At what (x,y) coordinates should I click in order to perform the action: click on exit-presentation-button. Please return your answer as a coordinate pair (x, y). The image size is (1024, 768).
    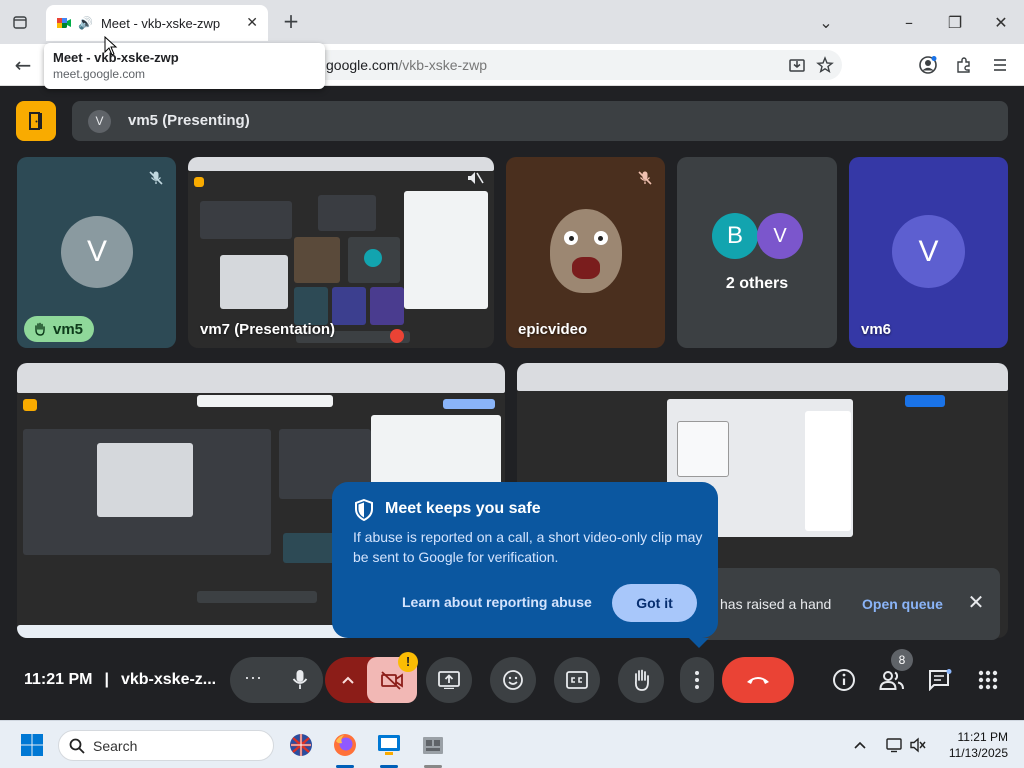
    Looking at the image, I should click on (36, 121).